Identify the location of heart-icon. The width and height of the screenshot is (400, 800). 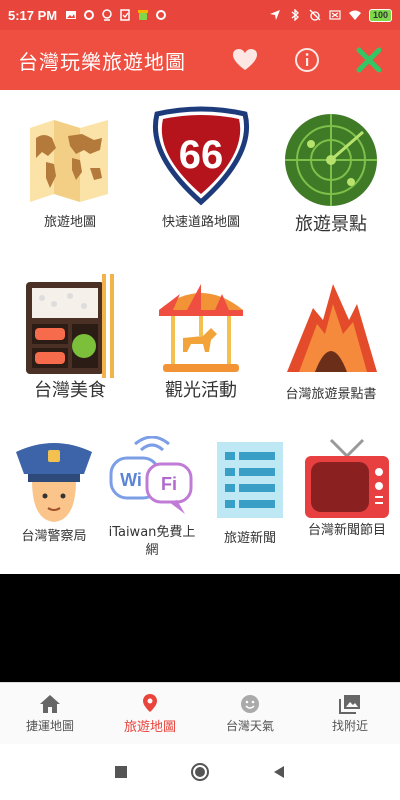
(245, 59).